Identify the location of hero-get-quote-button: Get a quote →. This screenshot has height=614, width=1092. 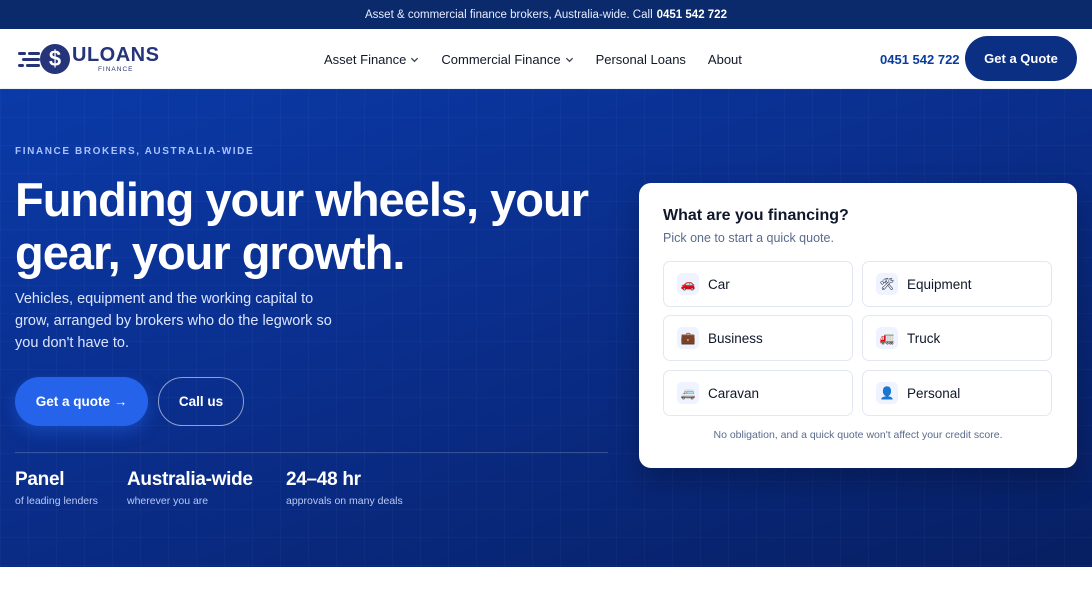
(81, 401).